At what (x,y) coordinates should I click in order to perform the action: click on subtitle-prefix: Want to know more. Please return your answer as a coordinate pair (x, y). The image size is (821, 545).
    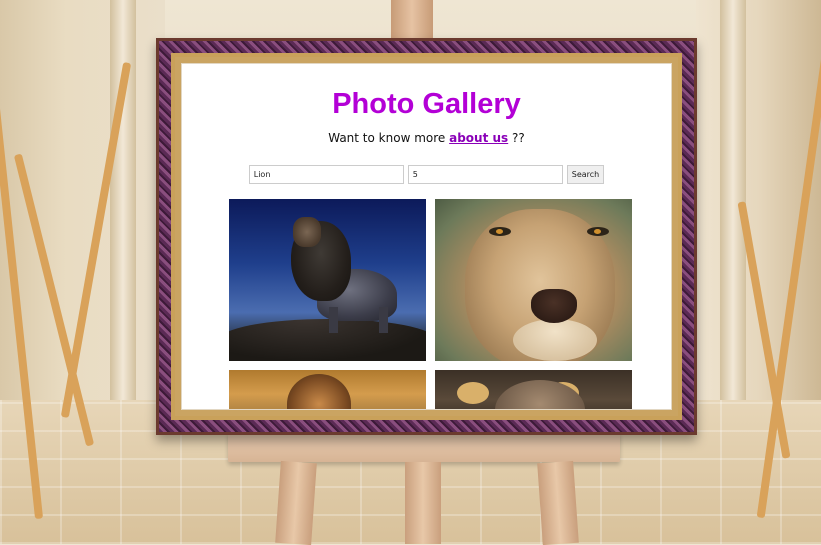
    Looking at the image, I should click on (389, 138).